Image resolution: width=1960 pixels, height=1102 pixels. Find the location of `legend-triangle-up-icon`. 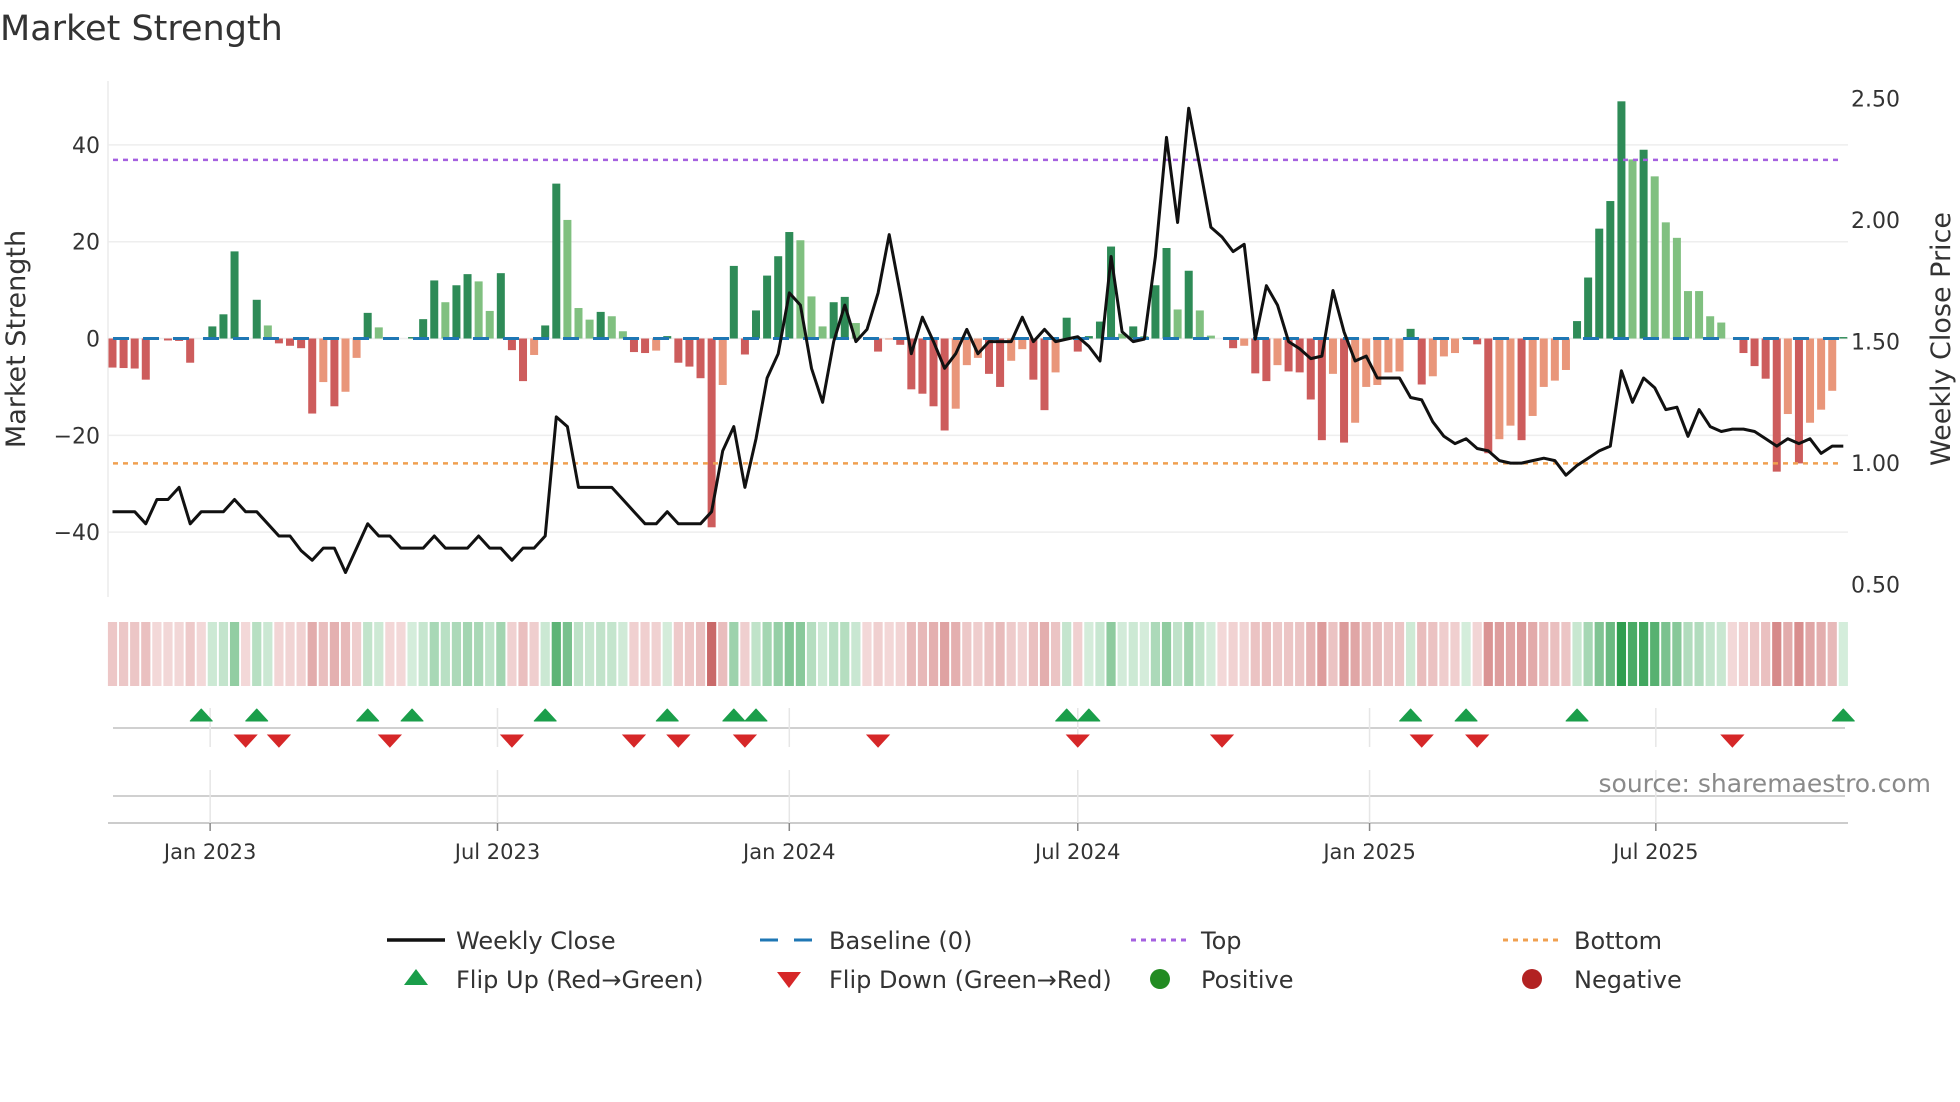

legend-triangle-up-icon is located at coordinates (416, 977).